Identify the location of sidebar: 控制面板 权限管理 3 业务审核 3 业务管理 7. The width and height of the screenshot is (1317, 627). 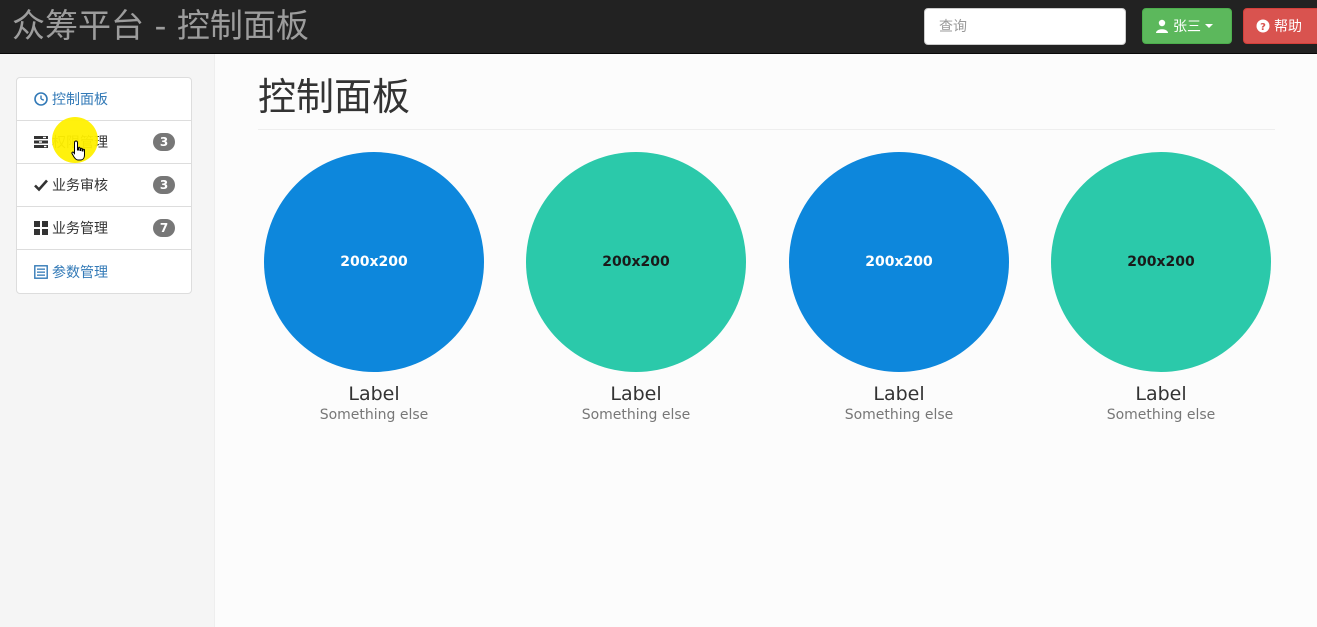
(107, 340).